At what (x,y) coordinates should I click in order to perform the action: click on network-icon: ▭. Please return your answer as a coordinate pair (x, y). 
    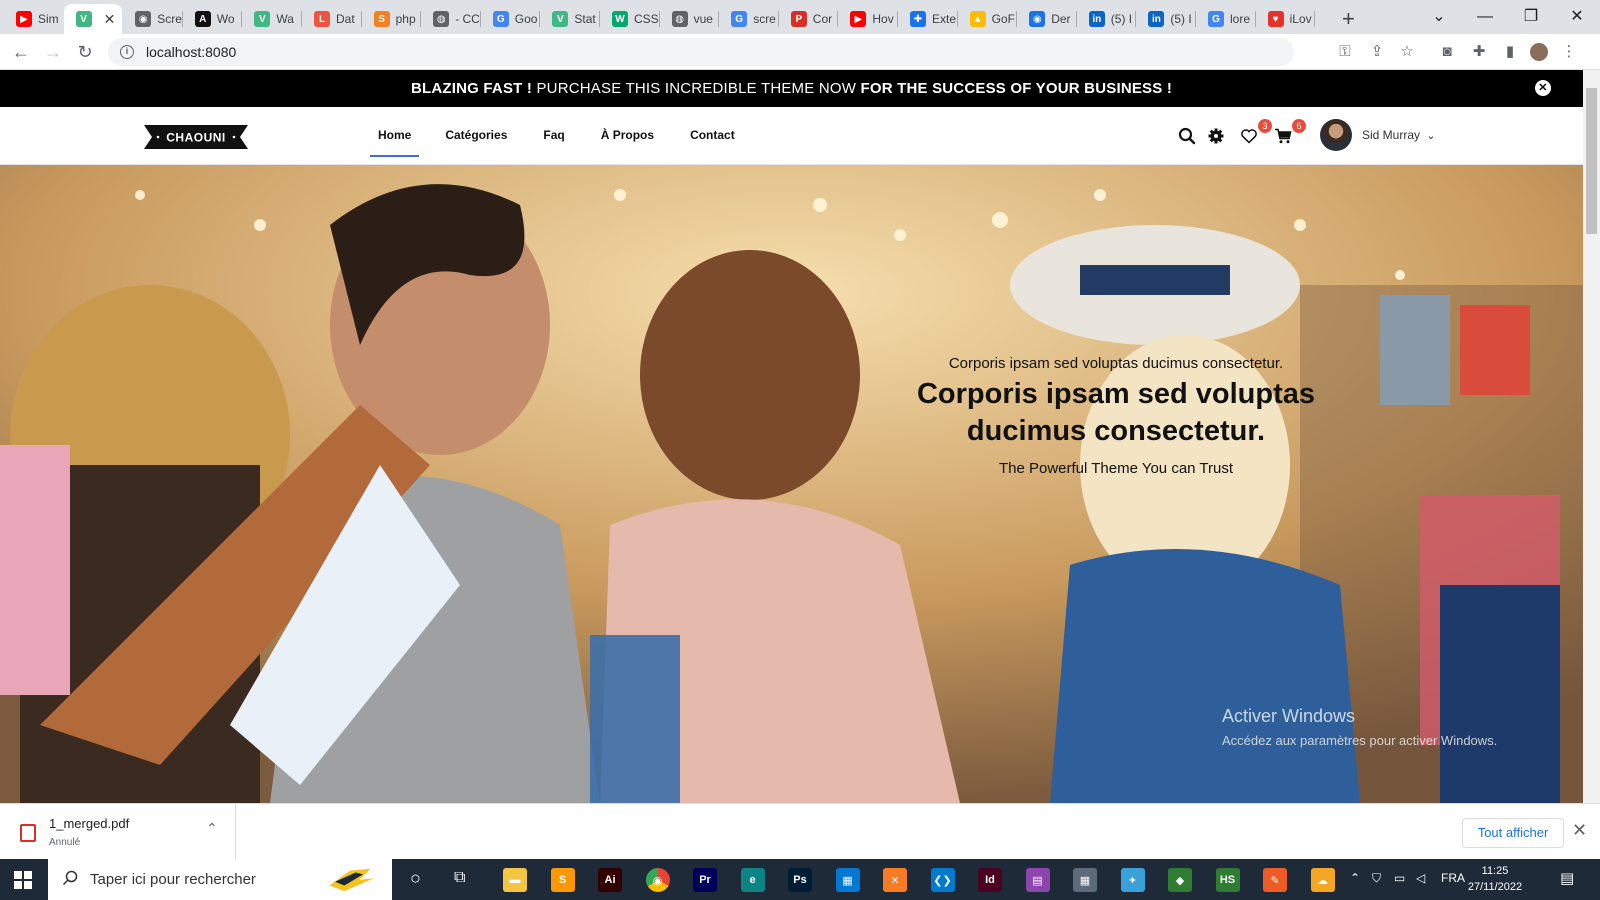
    Looking at the image, I should click on (1399, 878).